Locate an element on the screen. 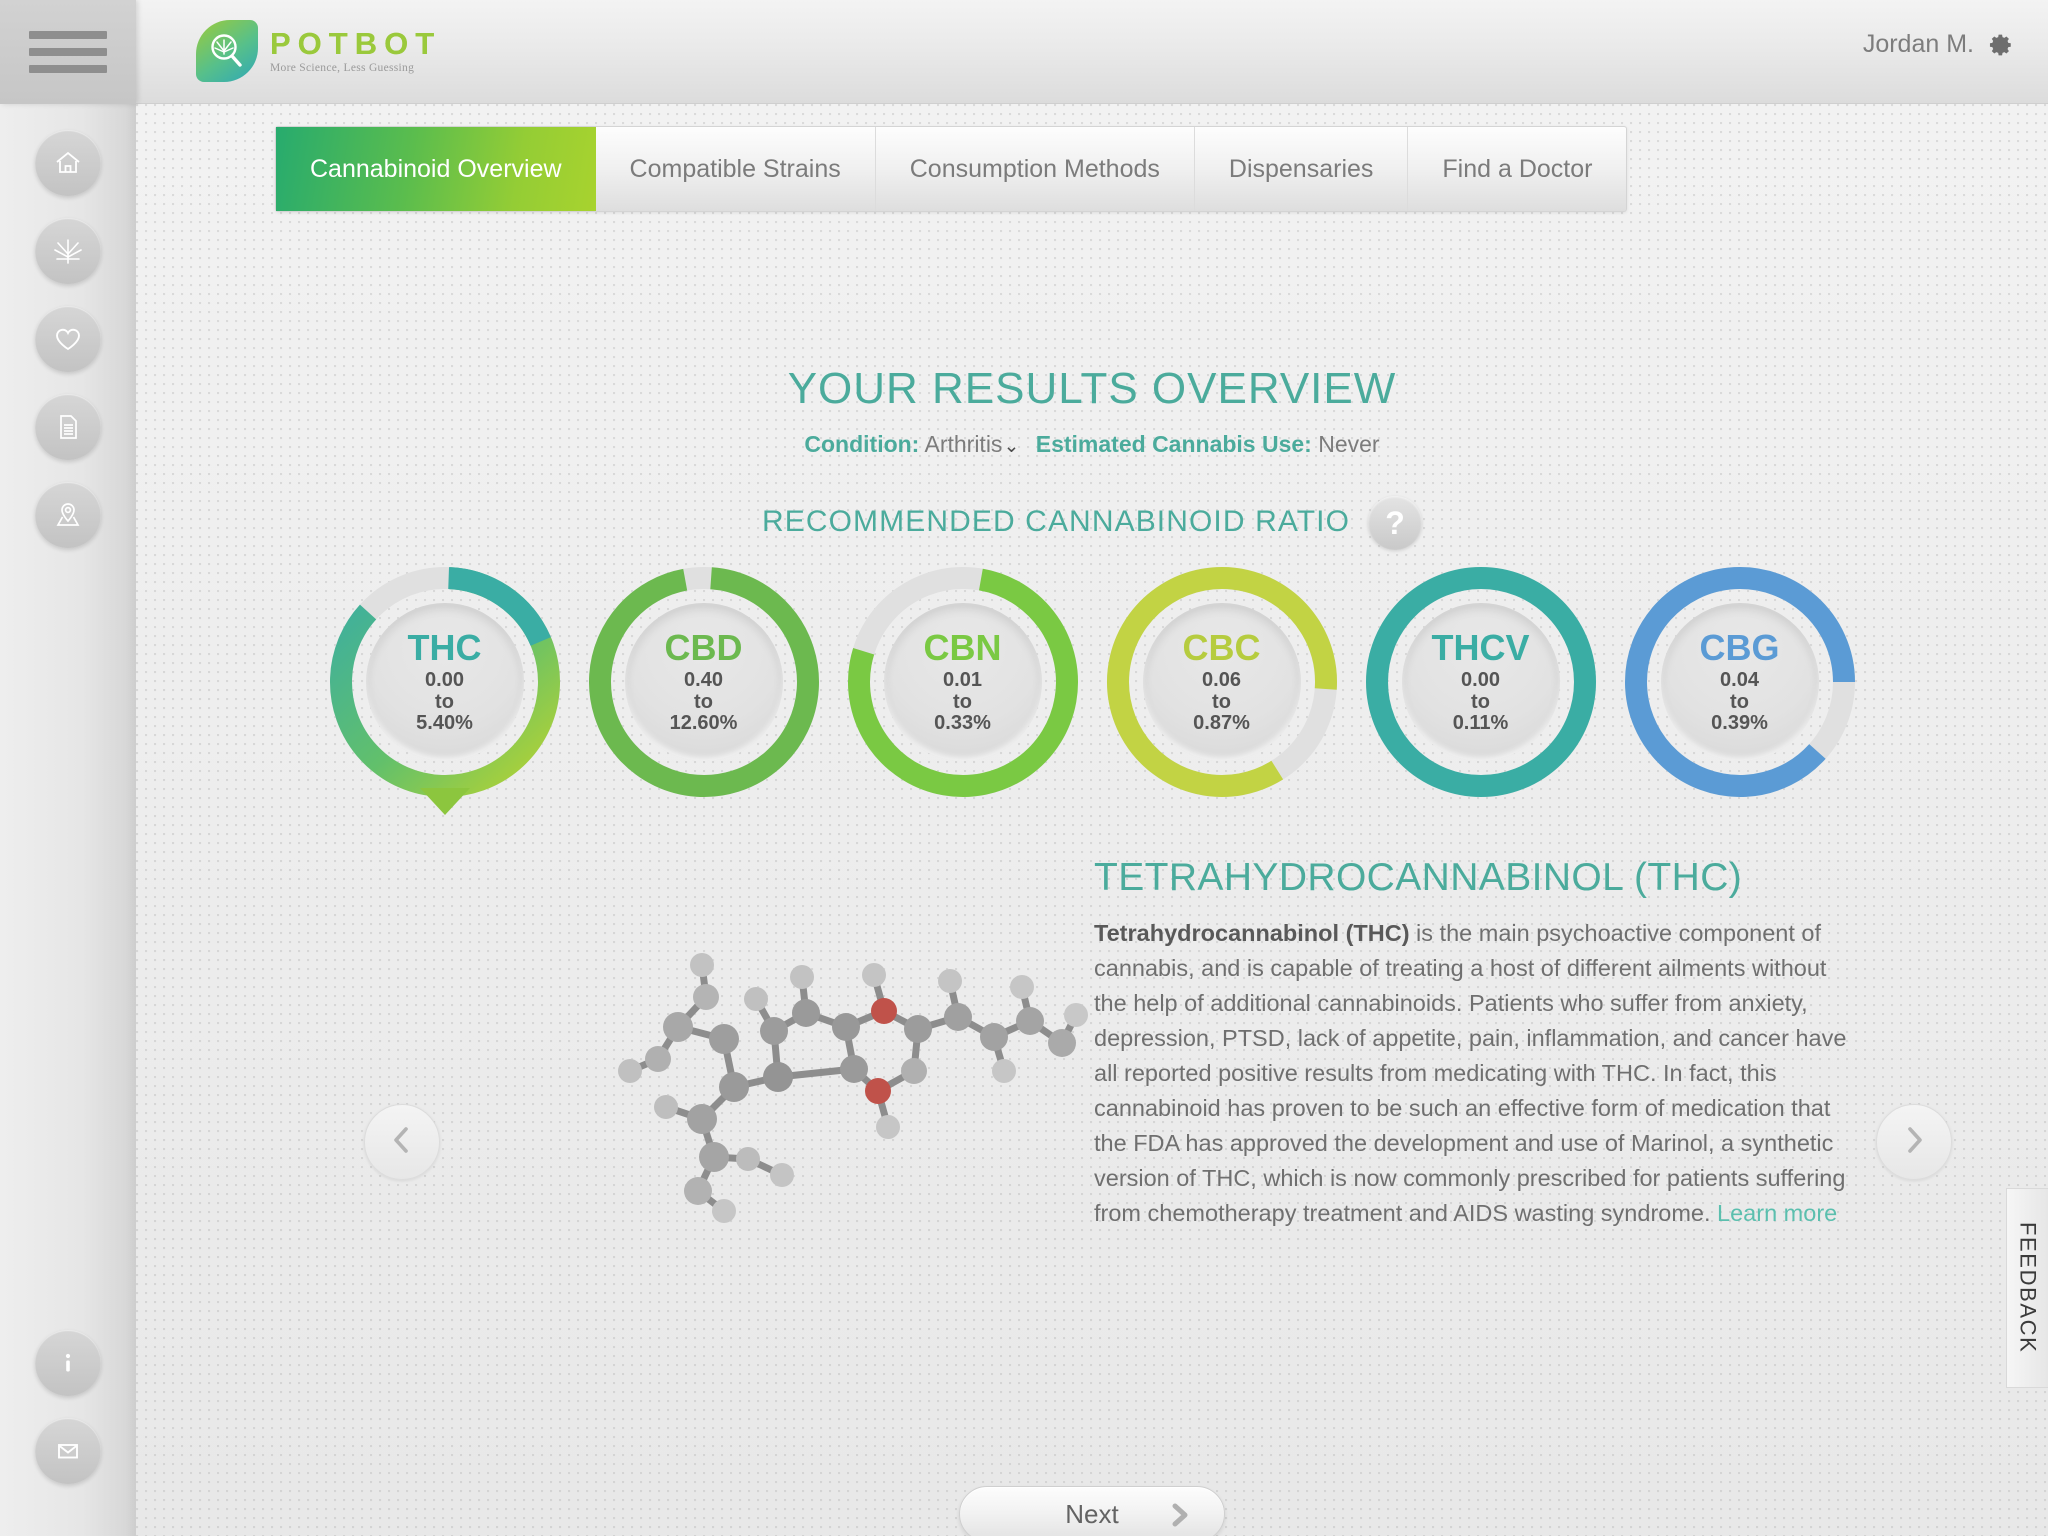 Image resolution: width=2048 pixels, height=1536 pixels. ring-label: THCV is located at coordinates (1480, 648).